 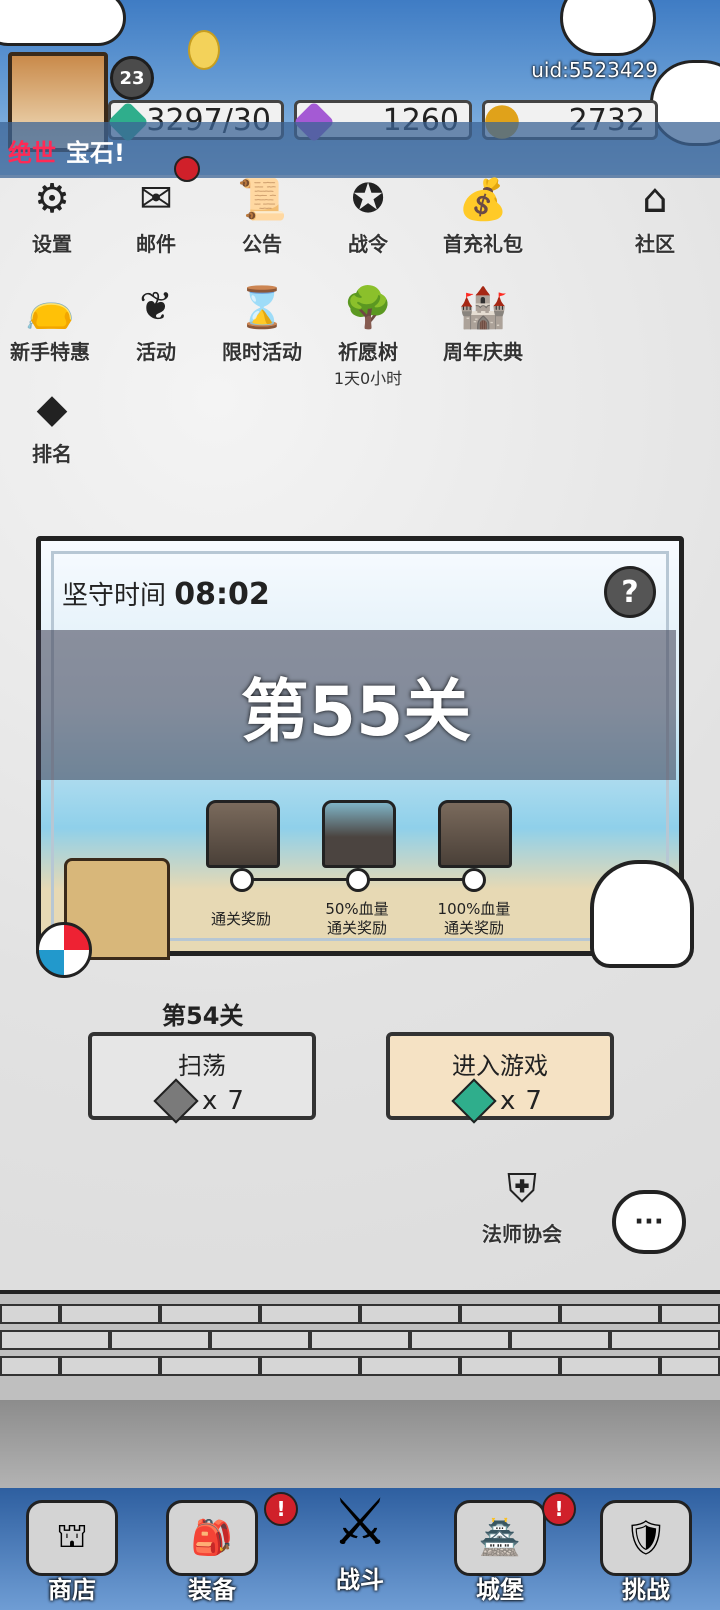 I want to click on menu-ranking: ◆ 排名, so click(x=52, y=423).